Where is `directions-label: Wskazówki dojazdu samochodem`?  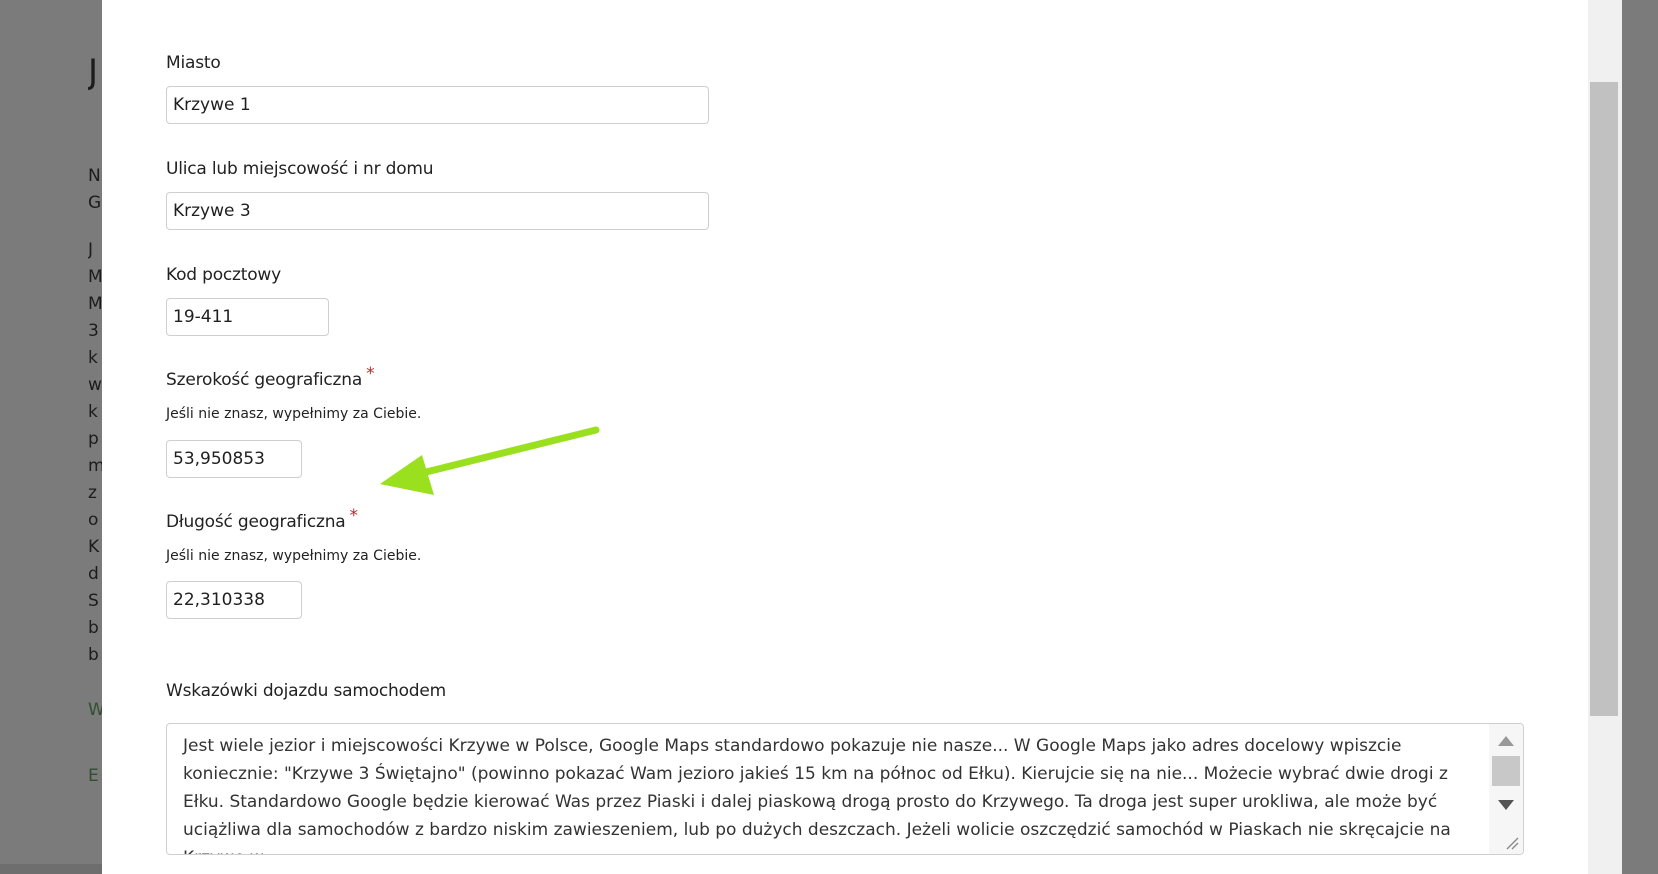
directions-label: Wskazówki dojazdu samochodem is located at coordinates (306, 691).